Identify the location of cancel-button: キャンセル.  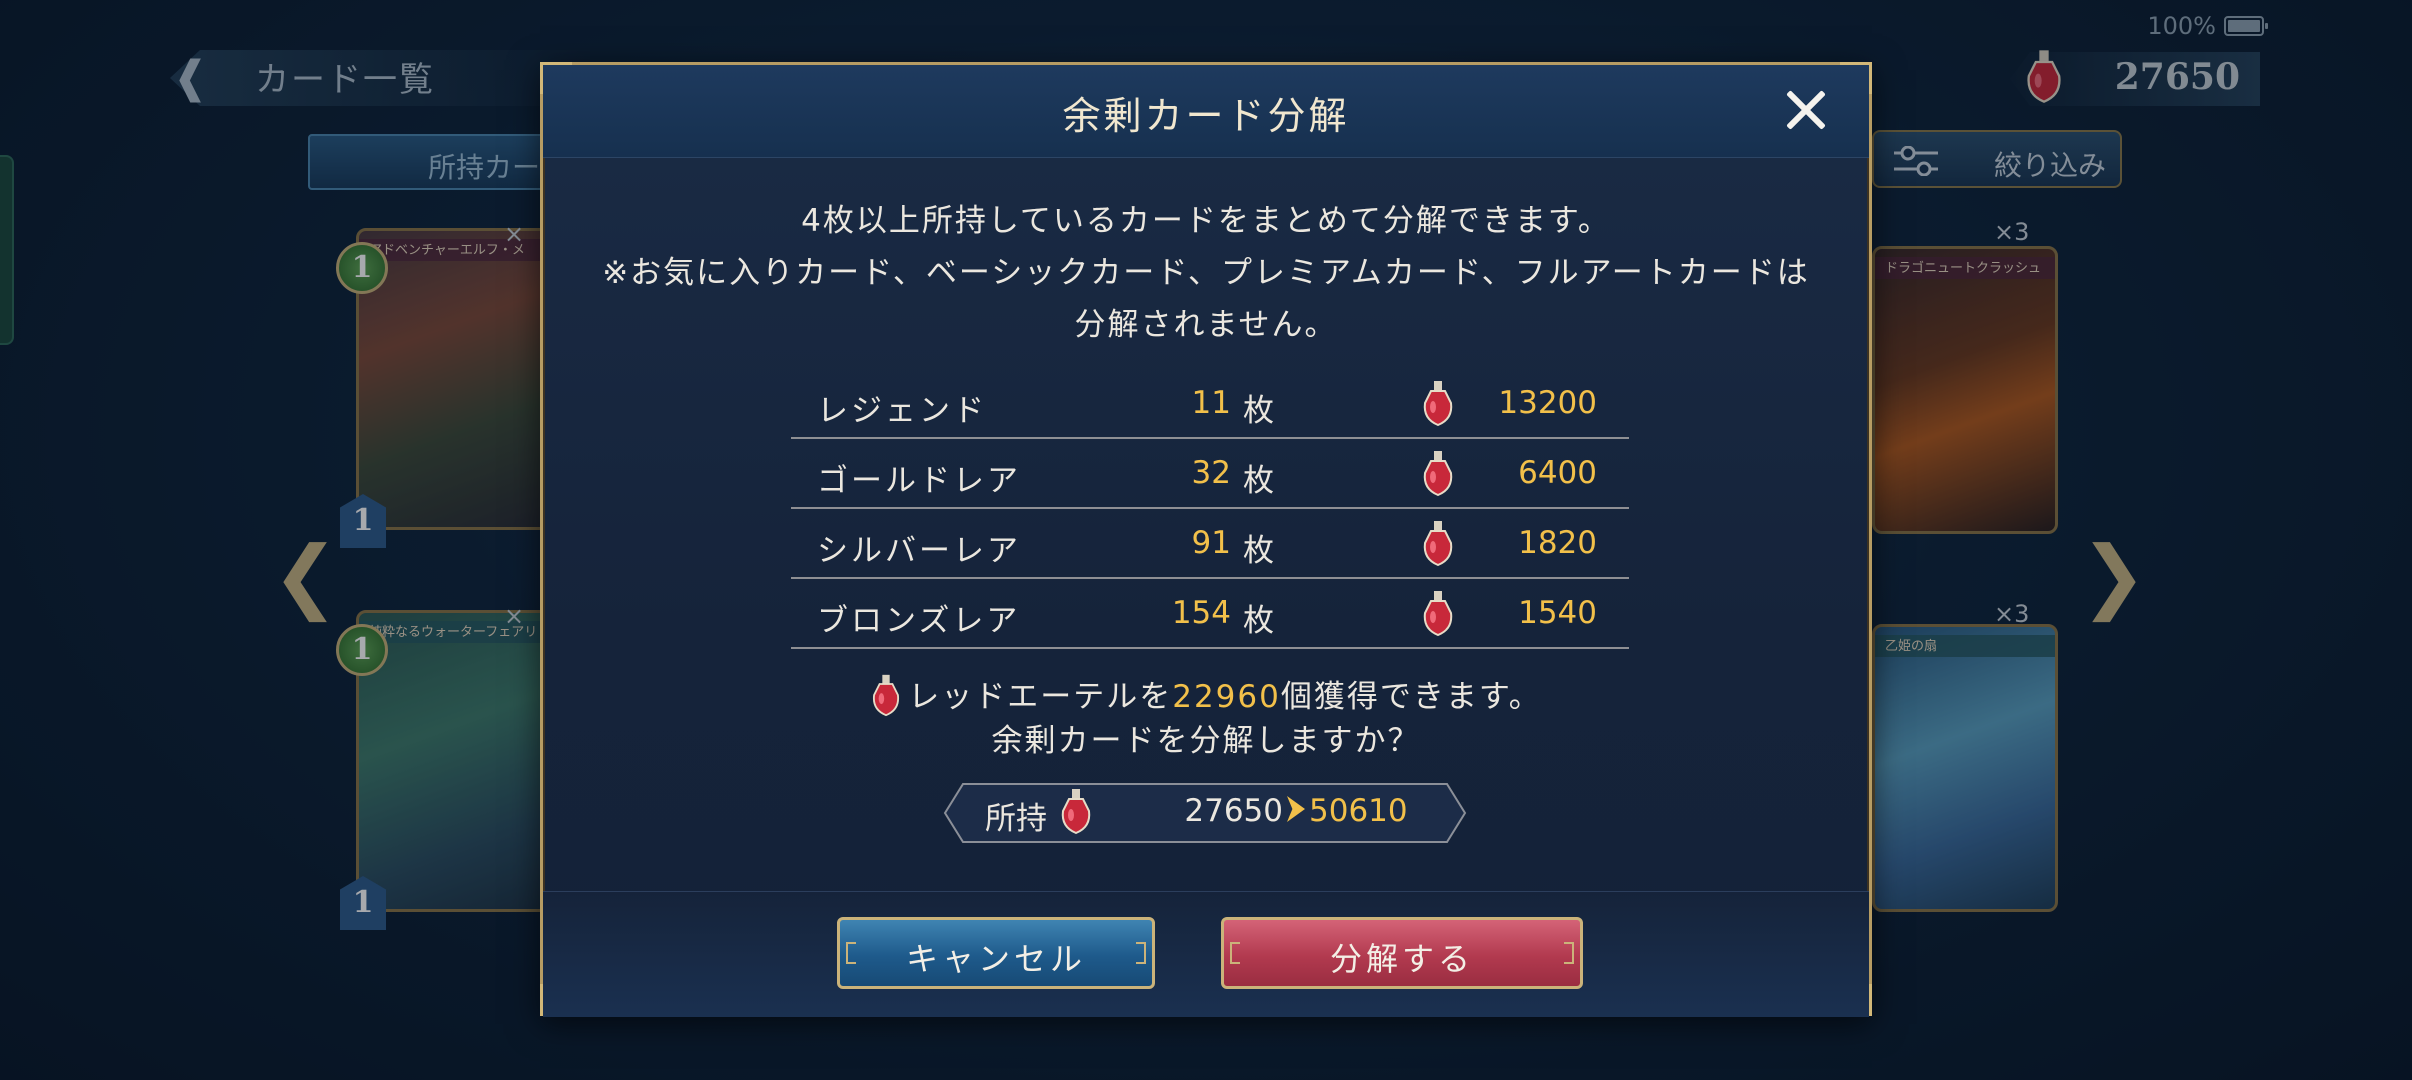
(996, 953).